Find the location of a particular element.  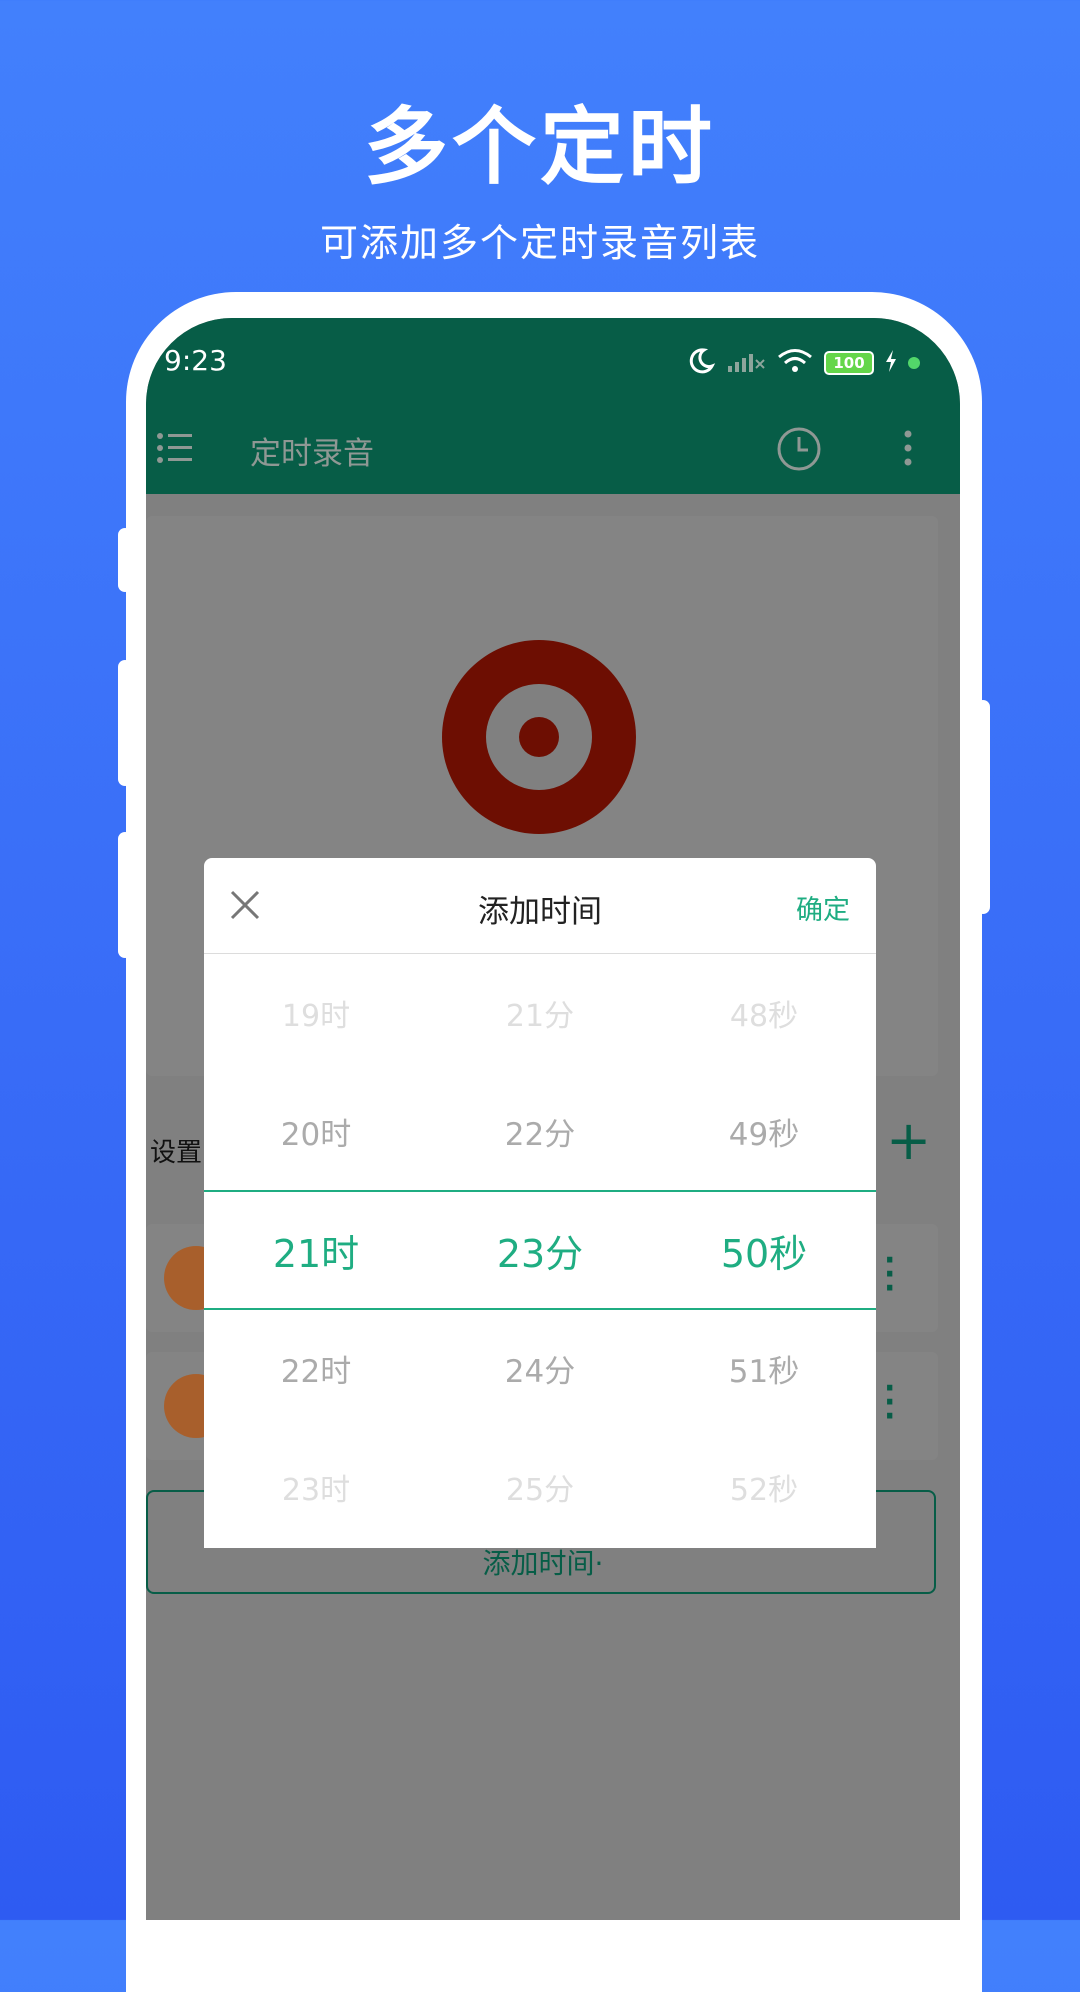

more-vert-icon is located at coordinates (908, 450).